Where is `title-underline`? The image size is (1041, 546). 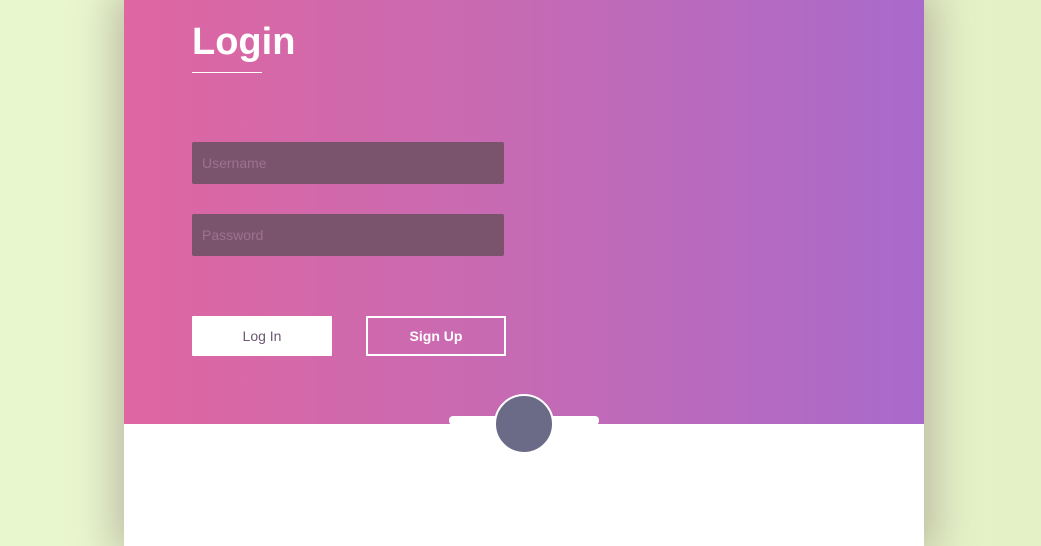
title-underline is located at coordinates (227, 72).